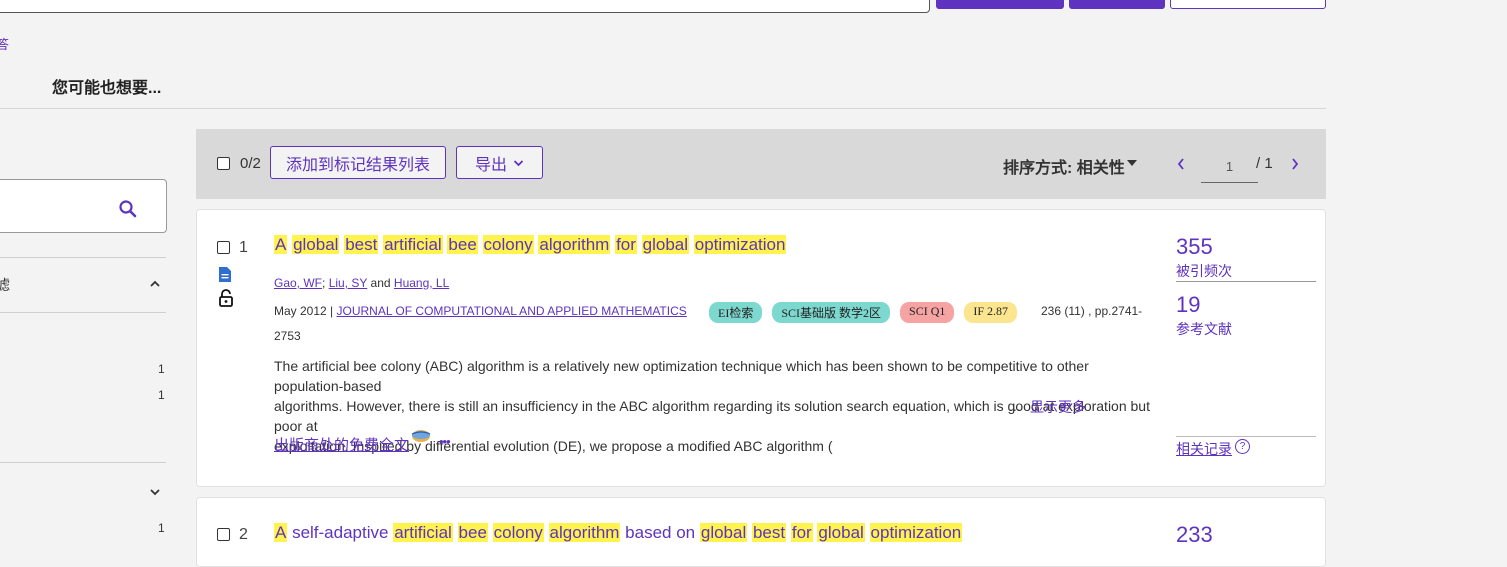 The height and width of the screenshot is (567, 1507). What do you see at coordinates (250, 163) in the screenshot?
I see `selected-count: 0/2` at bounding box center [250, 163].